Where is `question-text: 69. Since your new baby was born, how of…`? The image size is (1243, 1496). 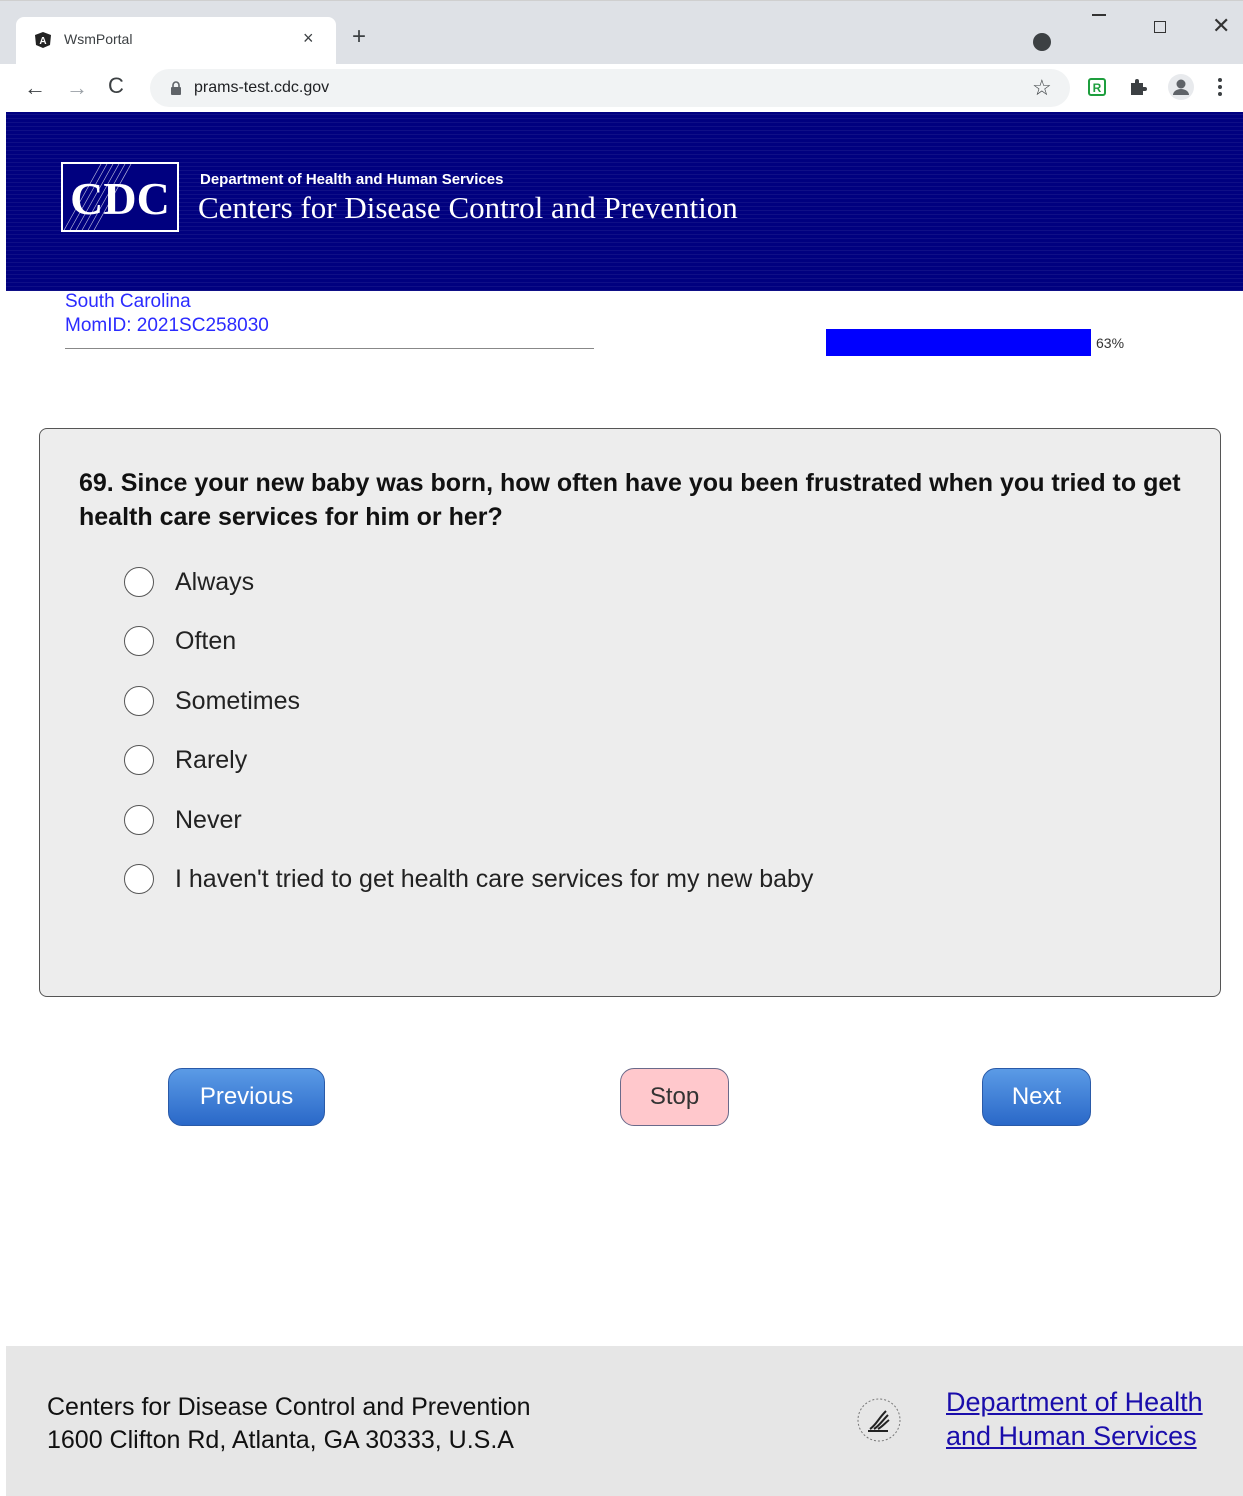
question-text: 69. Since your new baby was born, how of… is located at coordinates (630, 500).